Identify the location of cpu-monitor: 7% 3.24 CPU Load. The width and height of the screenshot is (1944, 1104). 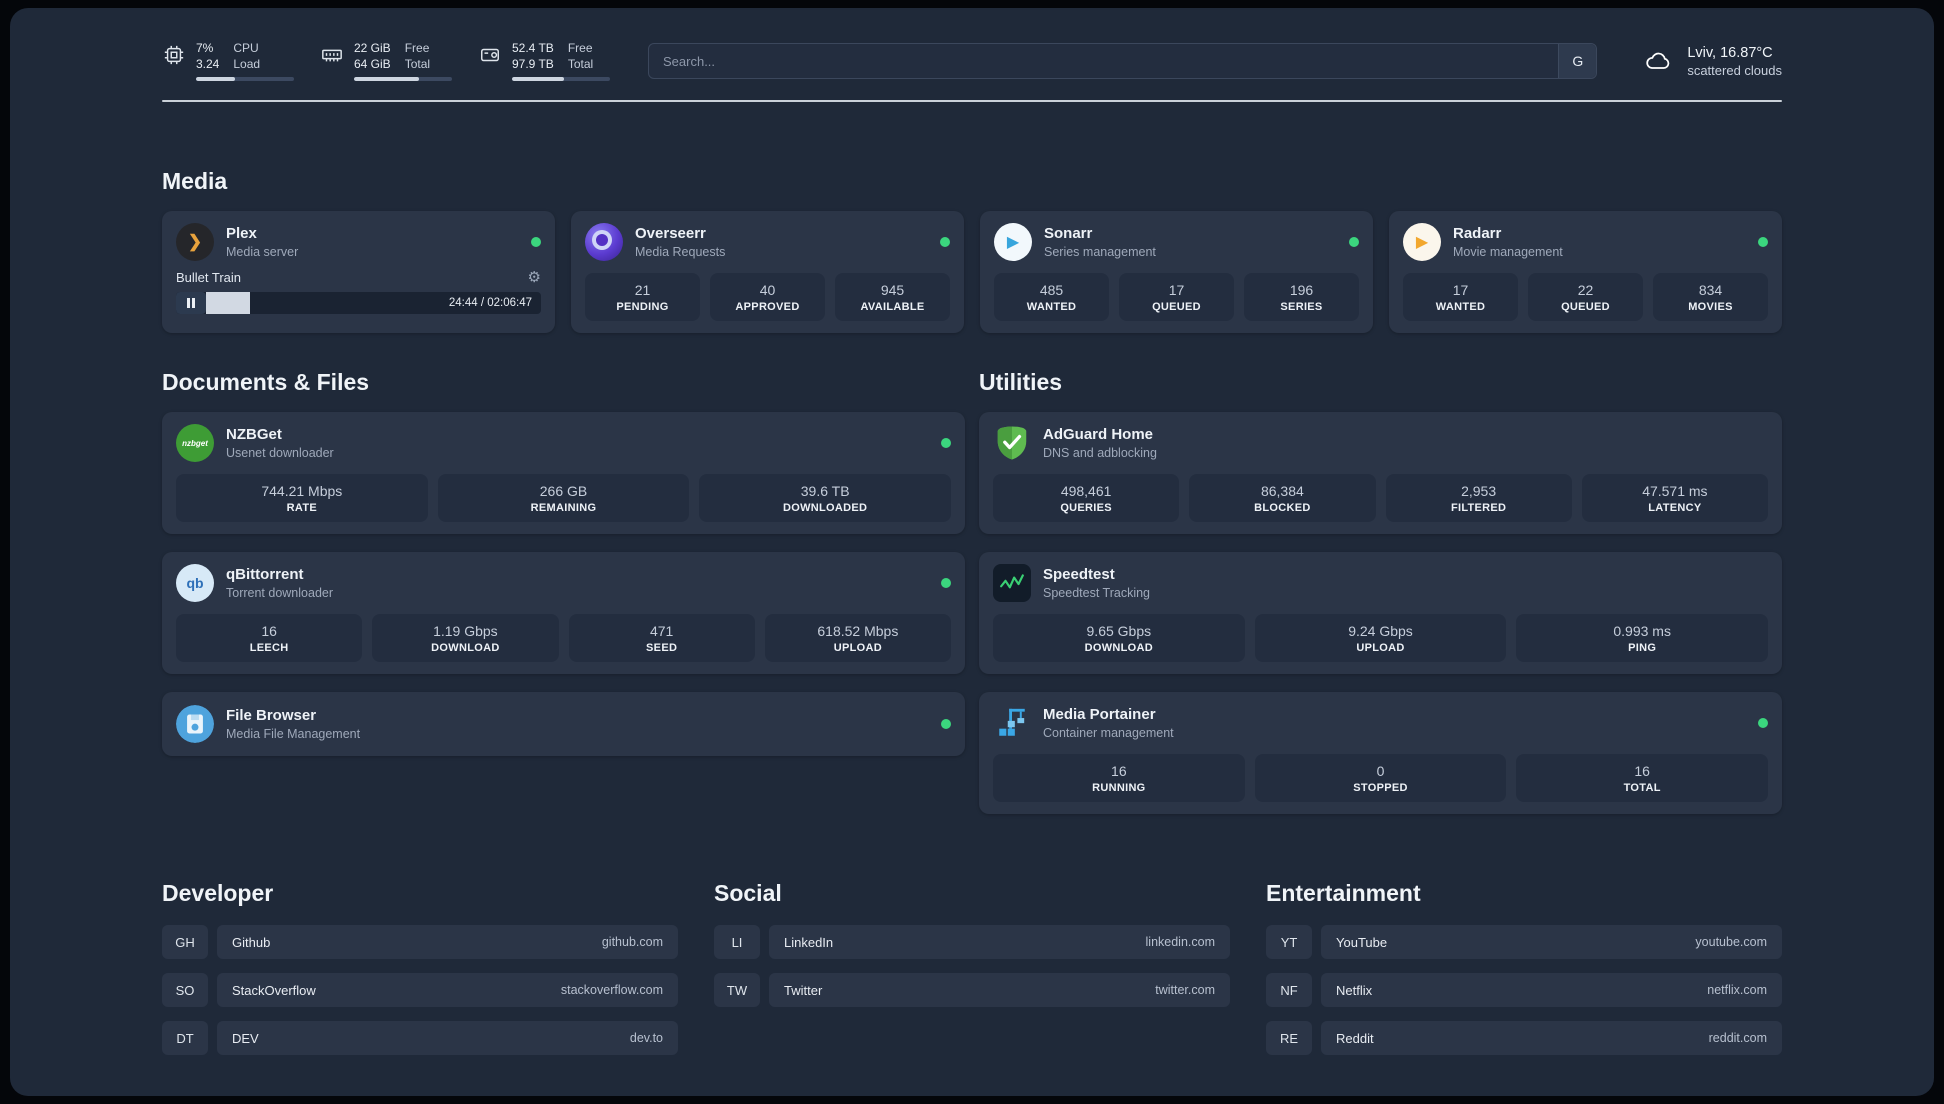
(228, 61).